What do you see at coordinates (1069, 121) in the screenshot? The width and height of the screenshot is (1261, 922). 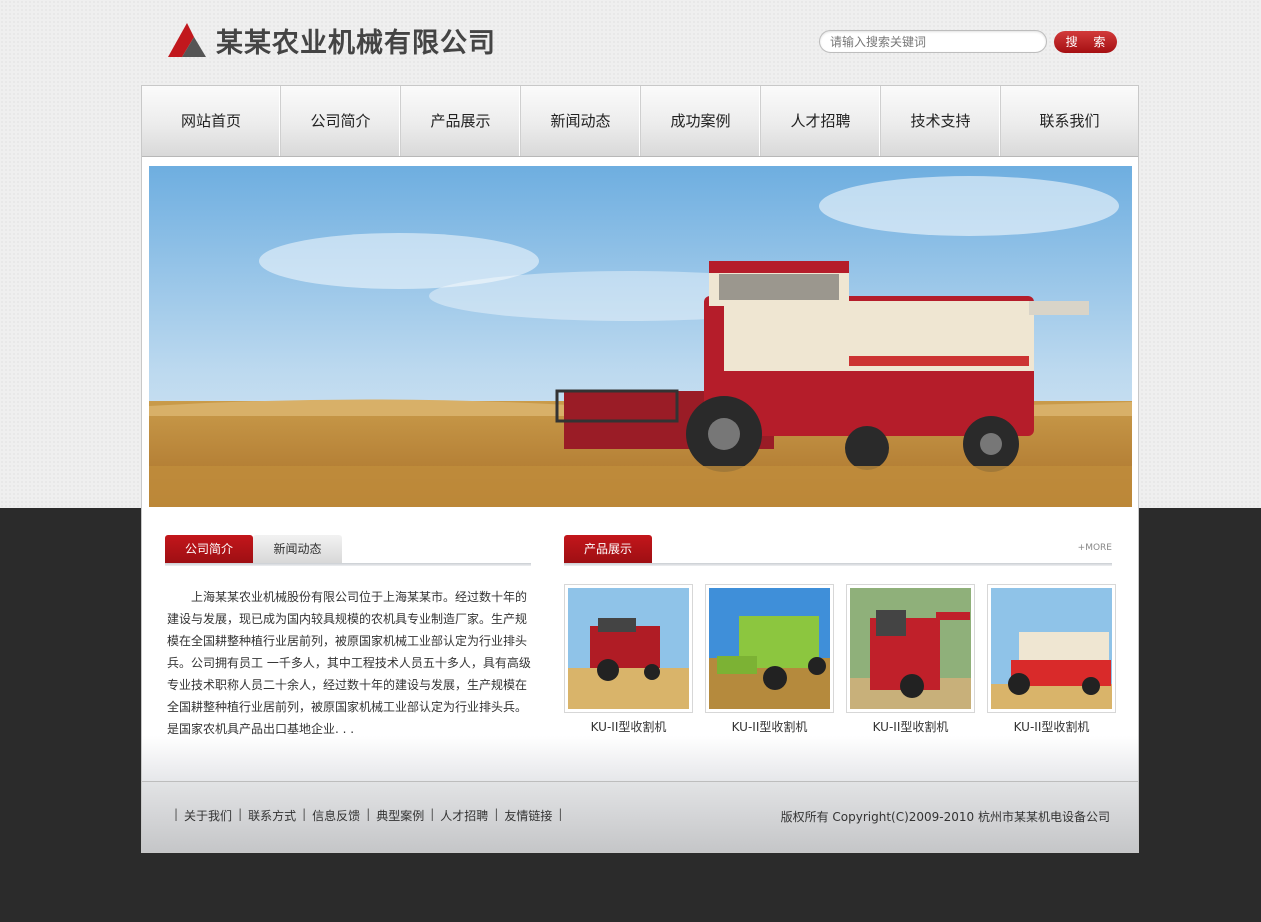 I see `nav-item-contact: 联系我们` at bounding box center [1069, 121].